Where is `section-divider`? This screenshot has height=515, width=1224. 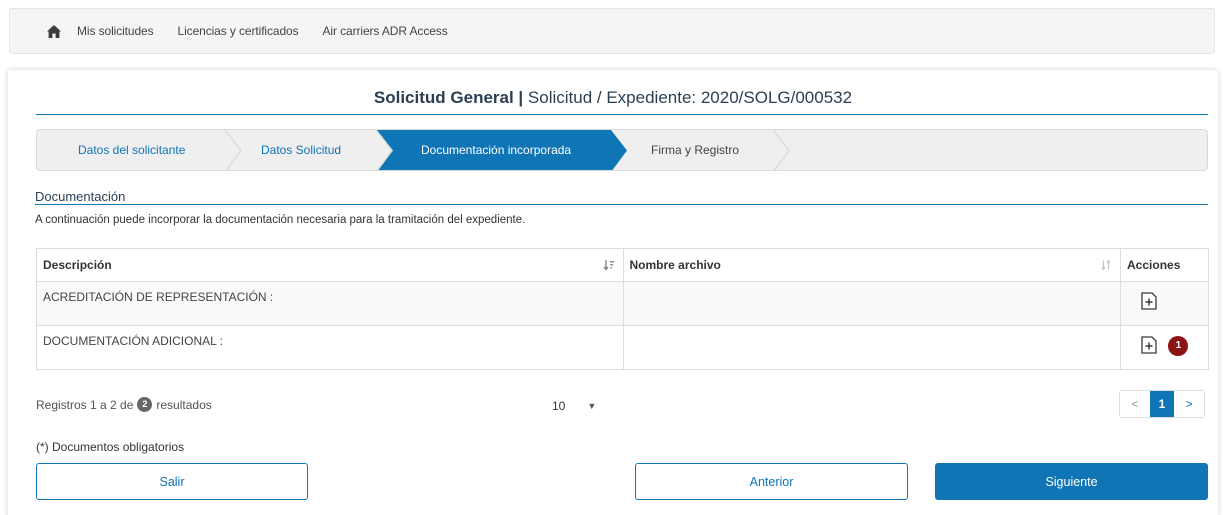 section-divider is located at coordinates (621, 204).